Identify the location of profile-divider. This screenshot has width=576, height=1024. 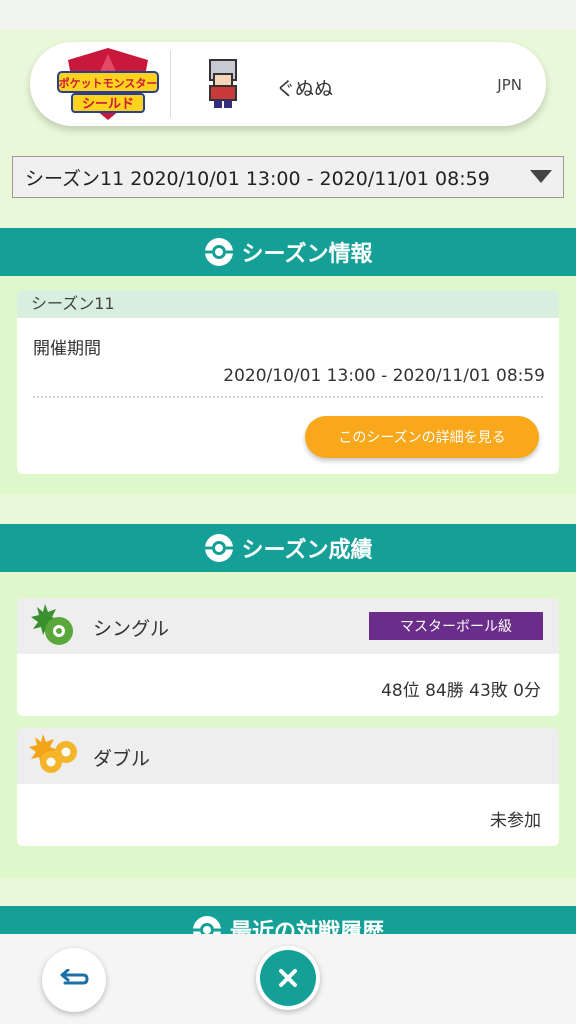
(170, 84).